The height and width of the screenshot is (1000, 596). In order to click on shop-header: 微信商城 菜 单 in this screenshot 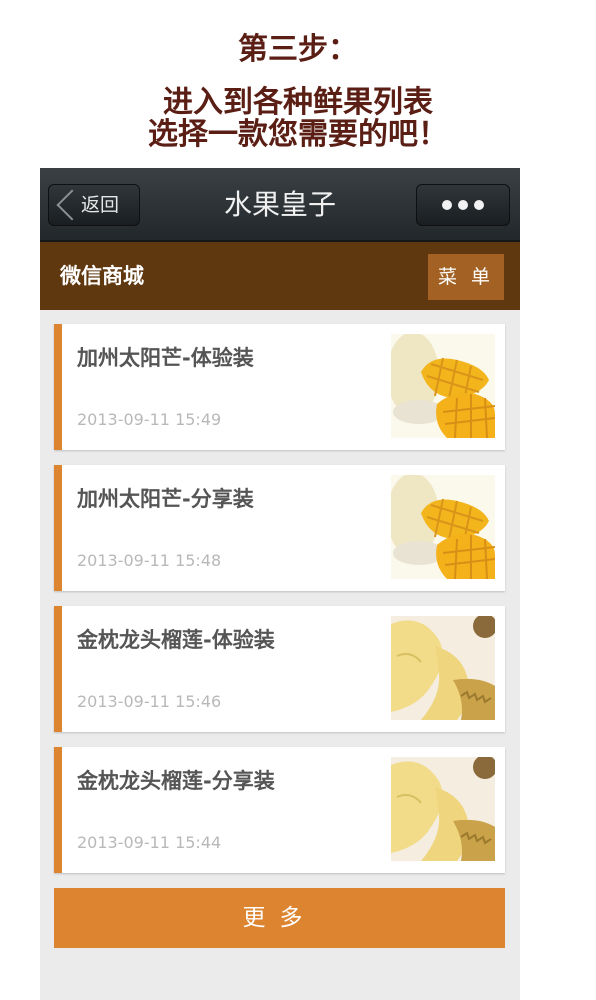, I will do `click(280, 276)`.